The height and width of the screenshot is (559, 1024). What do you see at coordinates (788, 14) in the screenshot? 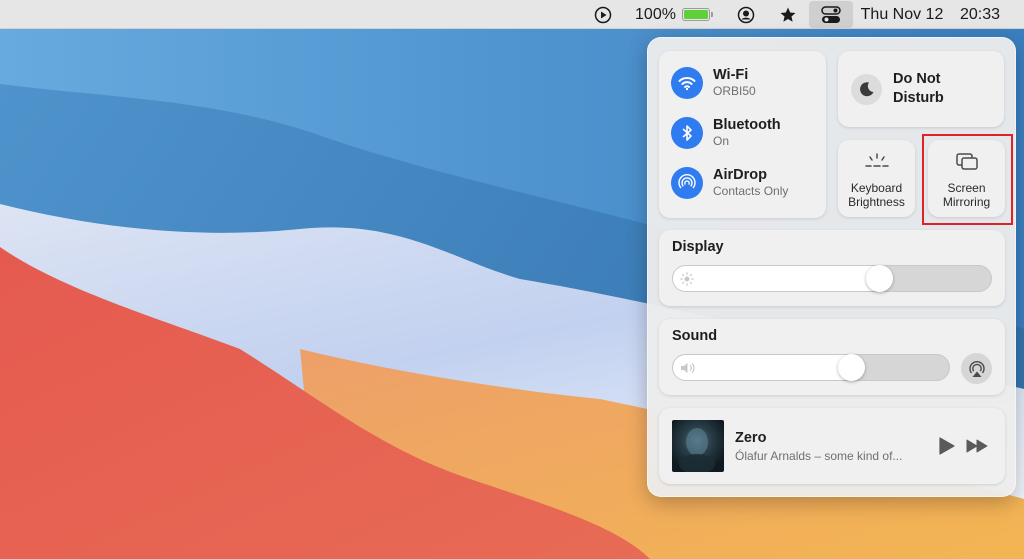
I see `star-icon` at bounding box center [788, 14].